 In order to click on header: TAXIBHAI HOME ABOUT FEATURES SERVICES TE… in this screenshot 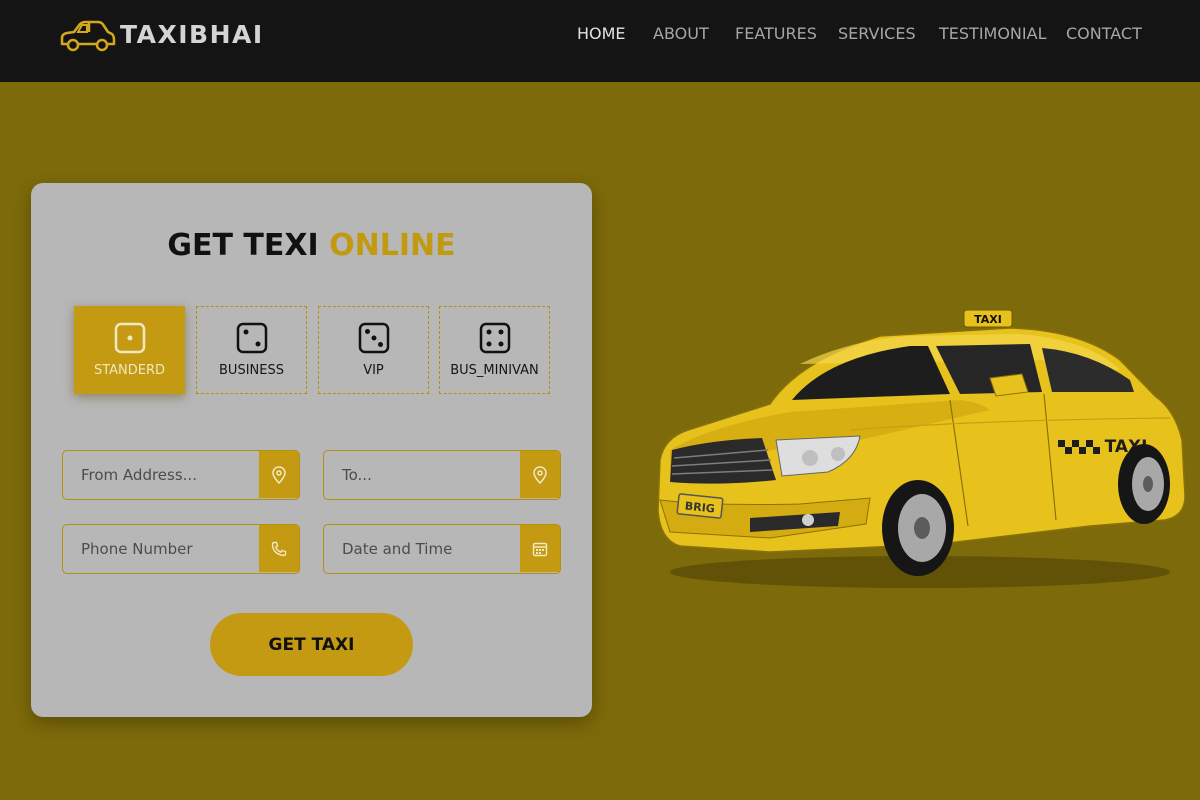, I will do `click(600, 41)`.